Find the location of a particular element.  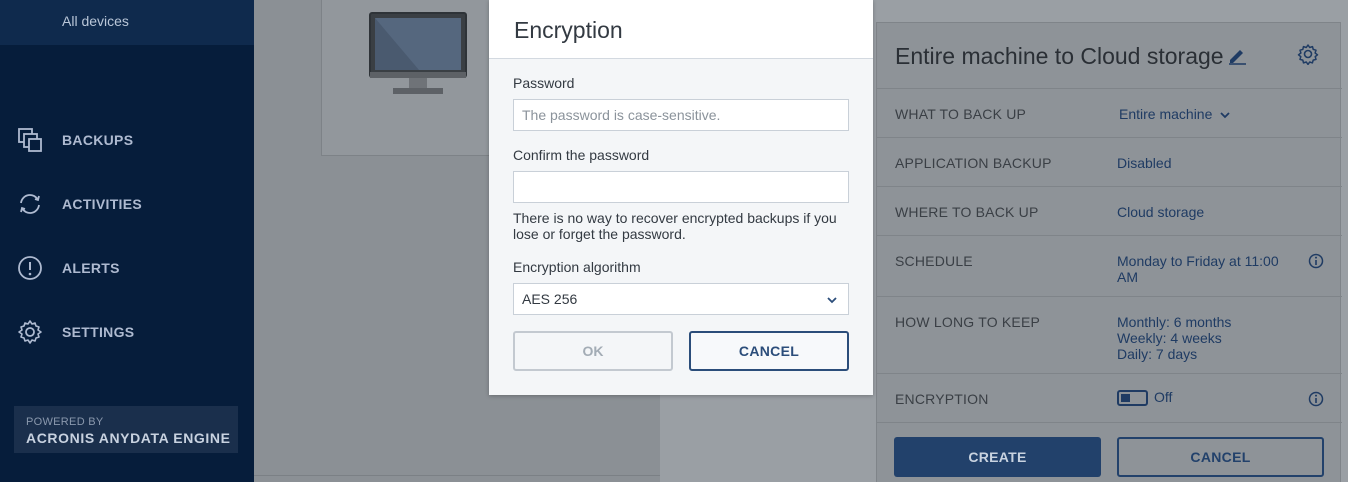

password-field-wrap is located at coordinates (681, 115).